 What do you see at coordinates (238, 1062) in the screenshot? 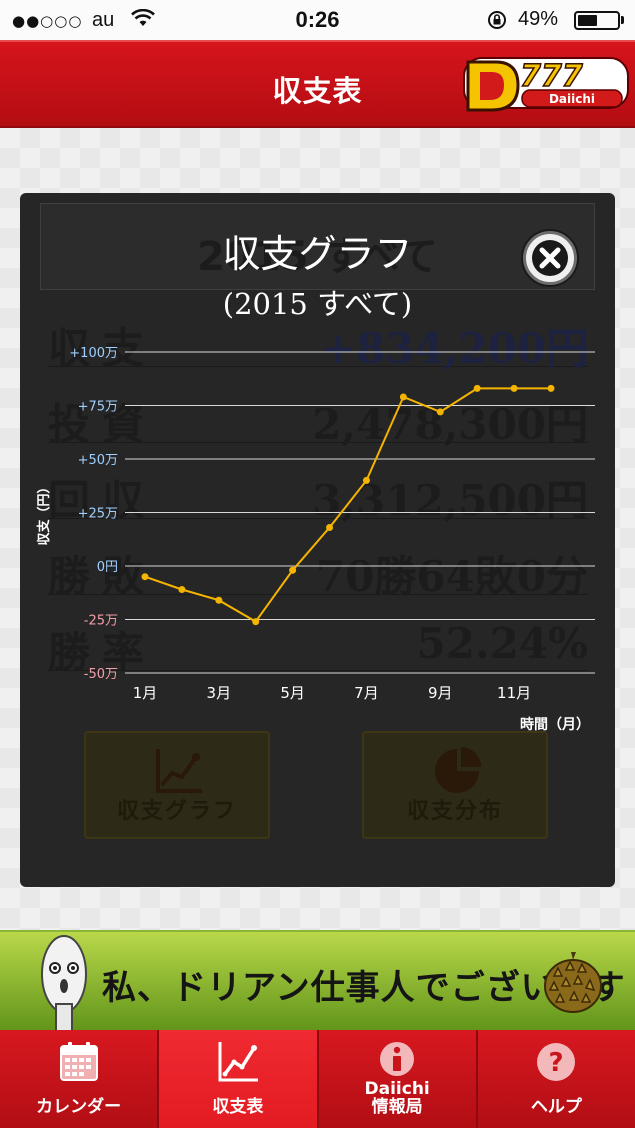
I see `chart-icon` at bounding box center [238, 1062].